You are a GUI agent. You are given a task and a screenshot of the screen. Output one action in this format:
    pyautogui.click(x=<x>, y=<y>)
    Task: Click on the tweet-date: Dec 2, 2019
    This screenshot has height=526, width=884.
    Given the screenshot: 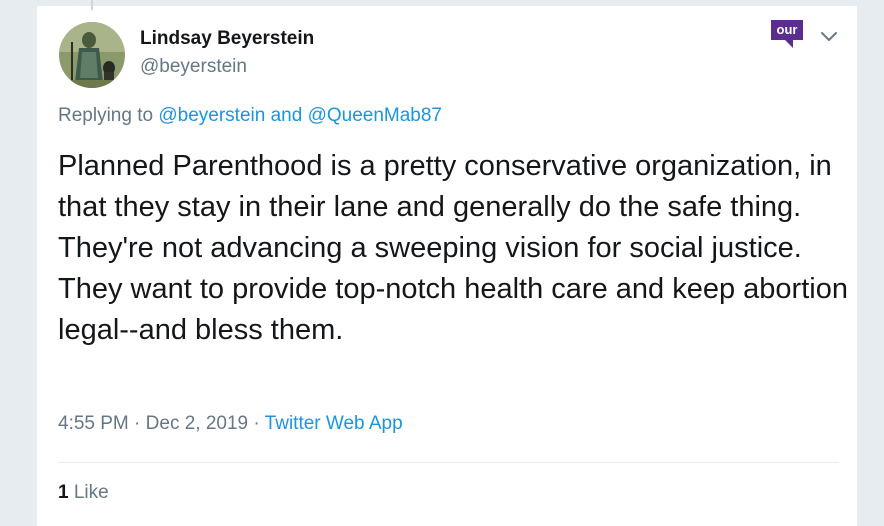 What is the action you would take?
    pyautogui.click(x=197, y=423)
    